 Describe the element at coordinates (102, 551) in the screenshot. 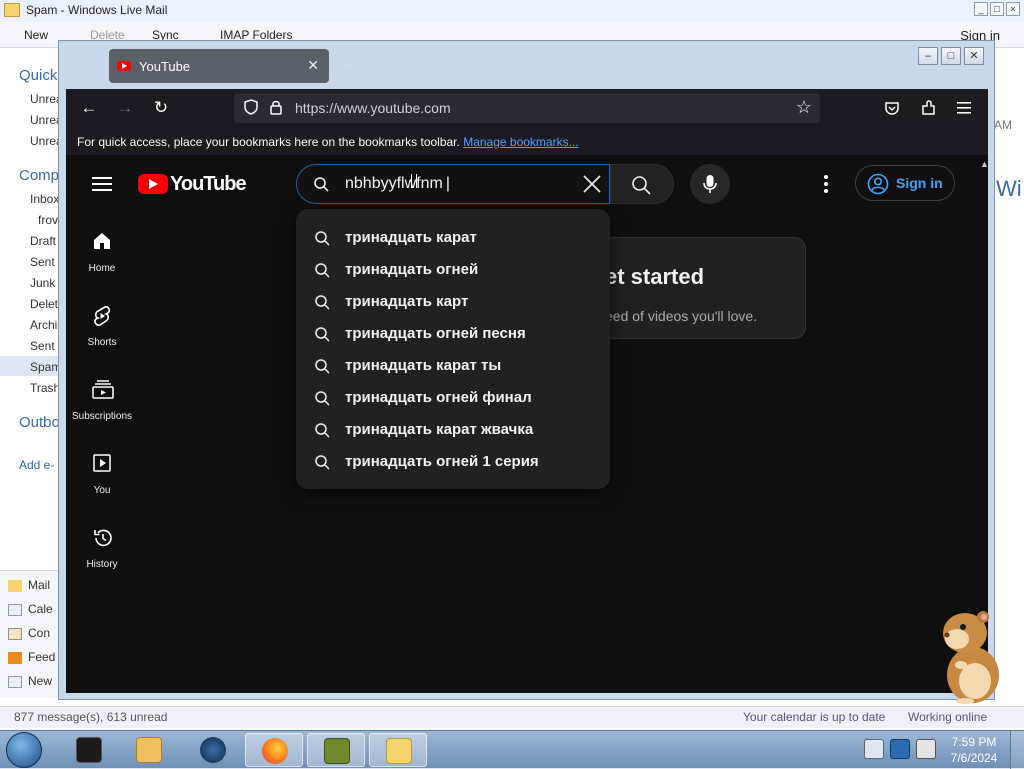

I see `sidebar-item-history: History` at that location.